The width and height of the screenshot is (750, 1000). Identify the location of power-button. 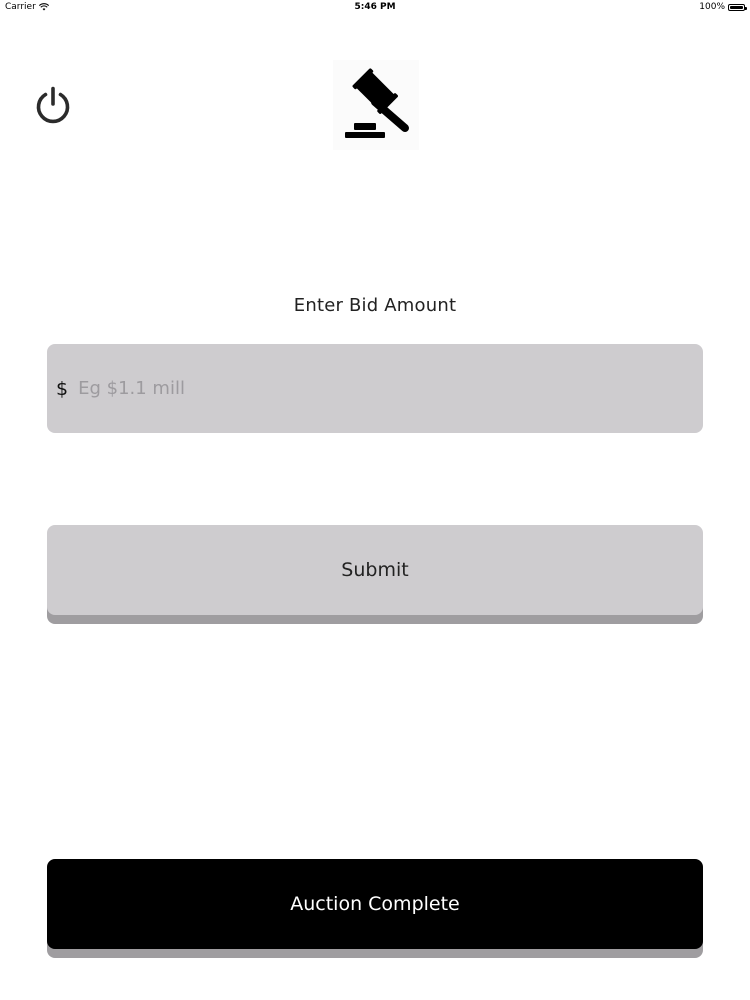
(53, 105).